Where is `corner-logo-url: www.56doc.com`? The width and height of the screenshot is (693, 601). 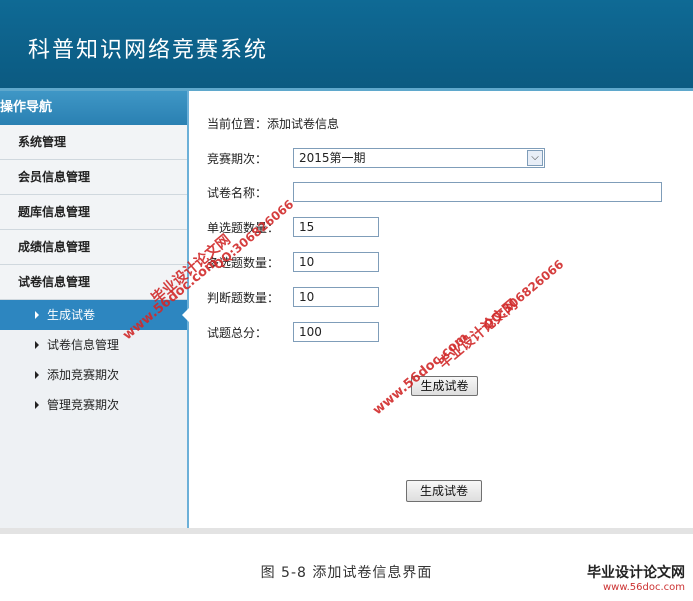
corner-logo-url: www.56doc.com is located at coordinates (643, 587).